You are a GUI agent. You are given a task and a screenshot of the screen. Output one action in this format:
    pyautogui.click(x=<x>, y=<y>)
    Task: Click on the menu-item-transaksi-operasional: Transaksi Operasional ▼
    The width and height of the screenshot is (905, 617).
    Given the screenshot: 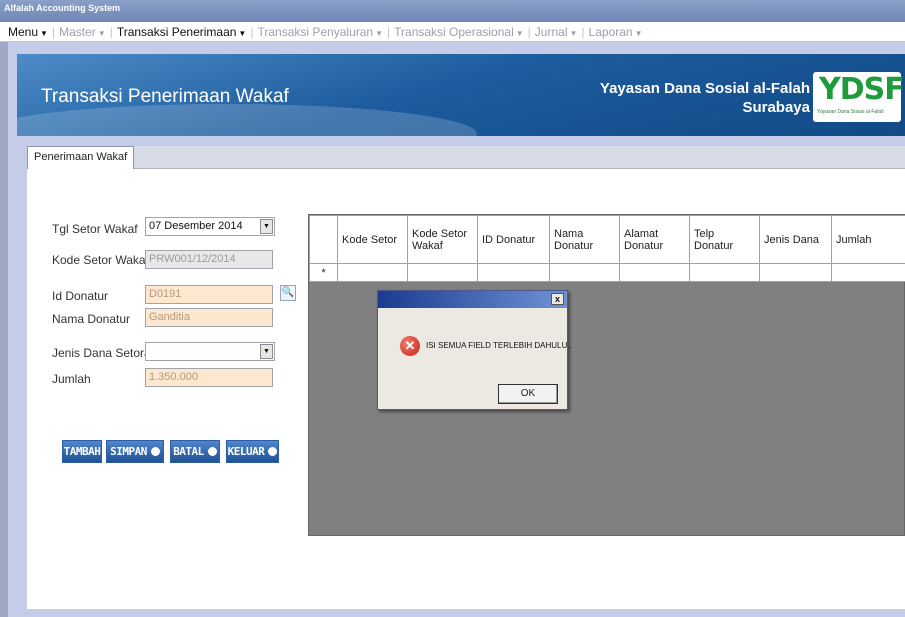 What is the action you would take?
    pyautogui.click(x=459, y=32)
    